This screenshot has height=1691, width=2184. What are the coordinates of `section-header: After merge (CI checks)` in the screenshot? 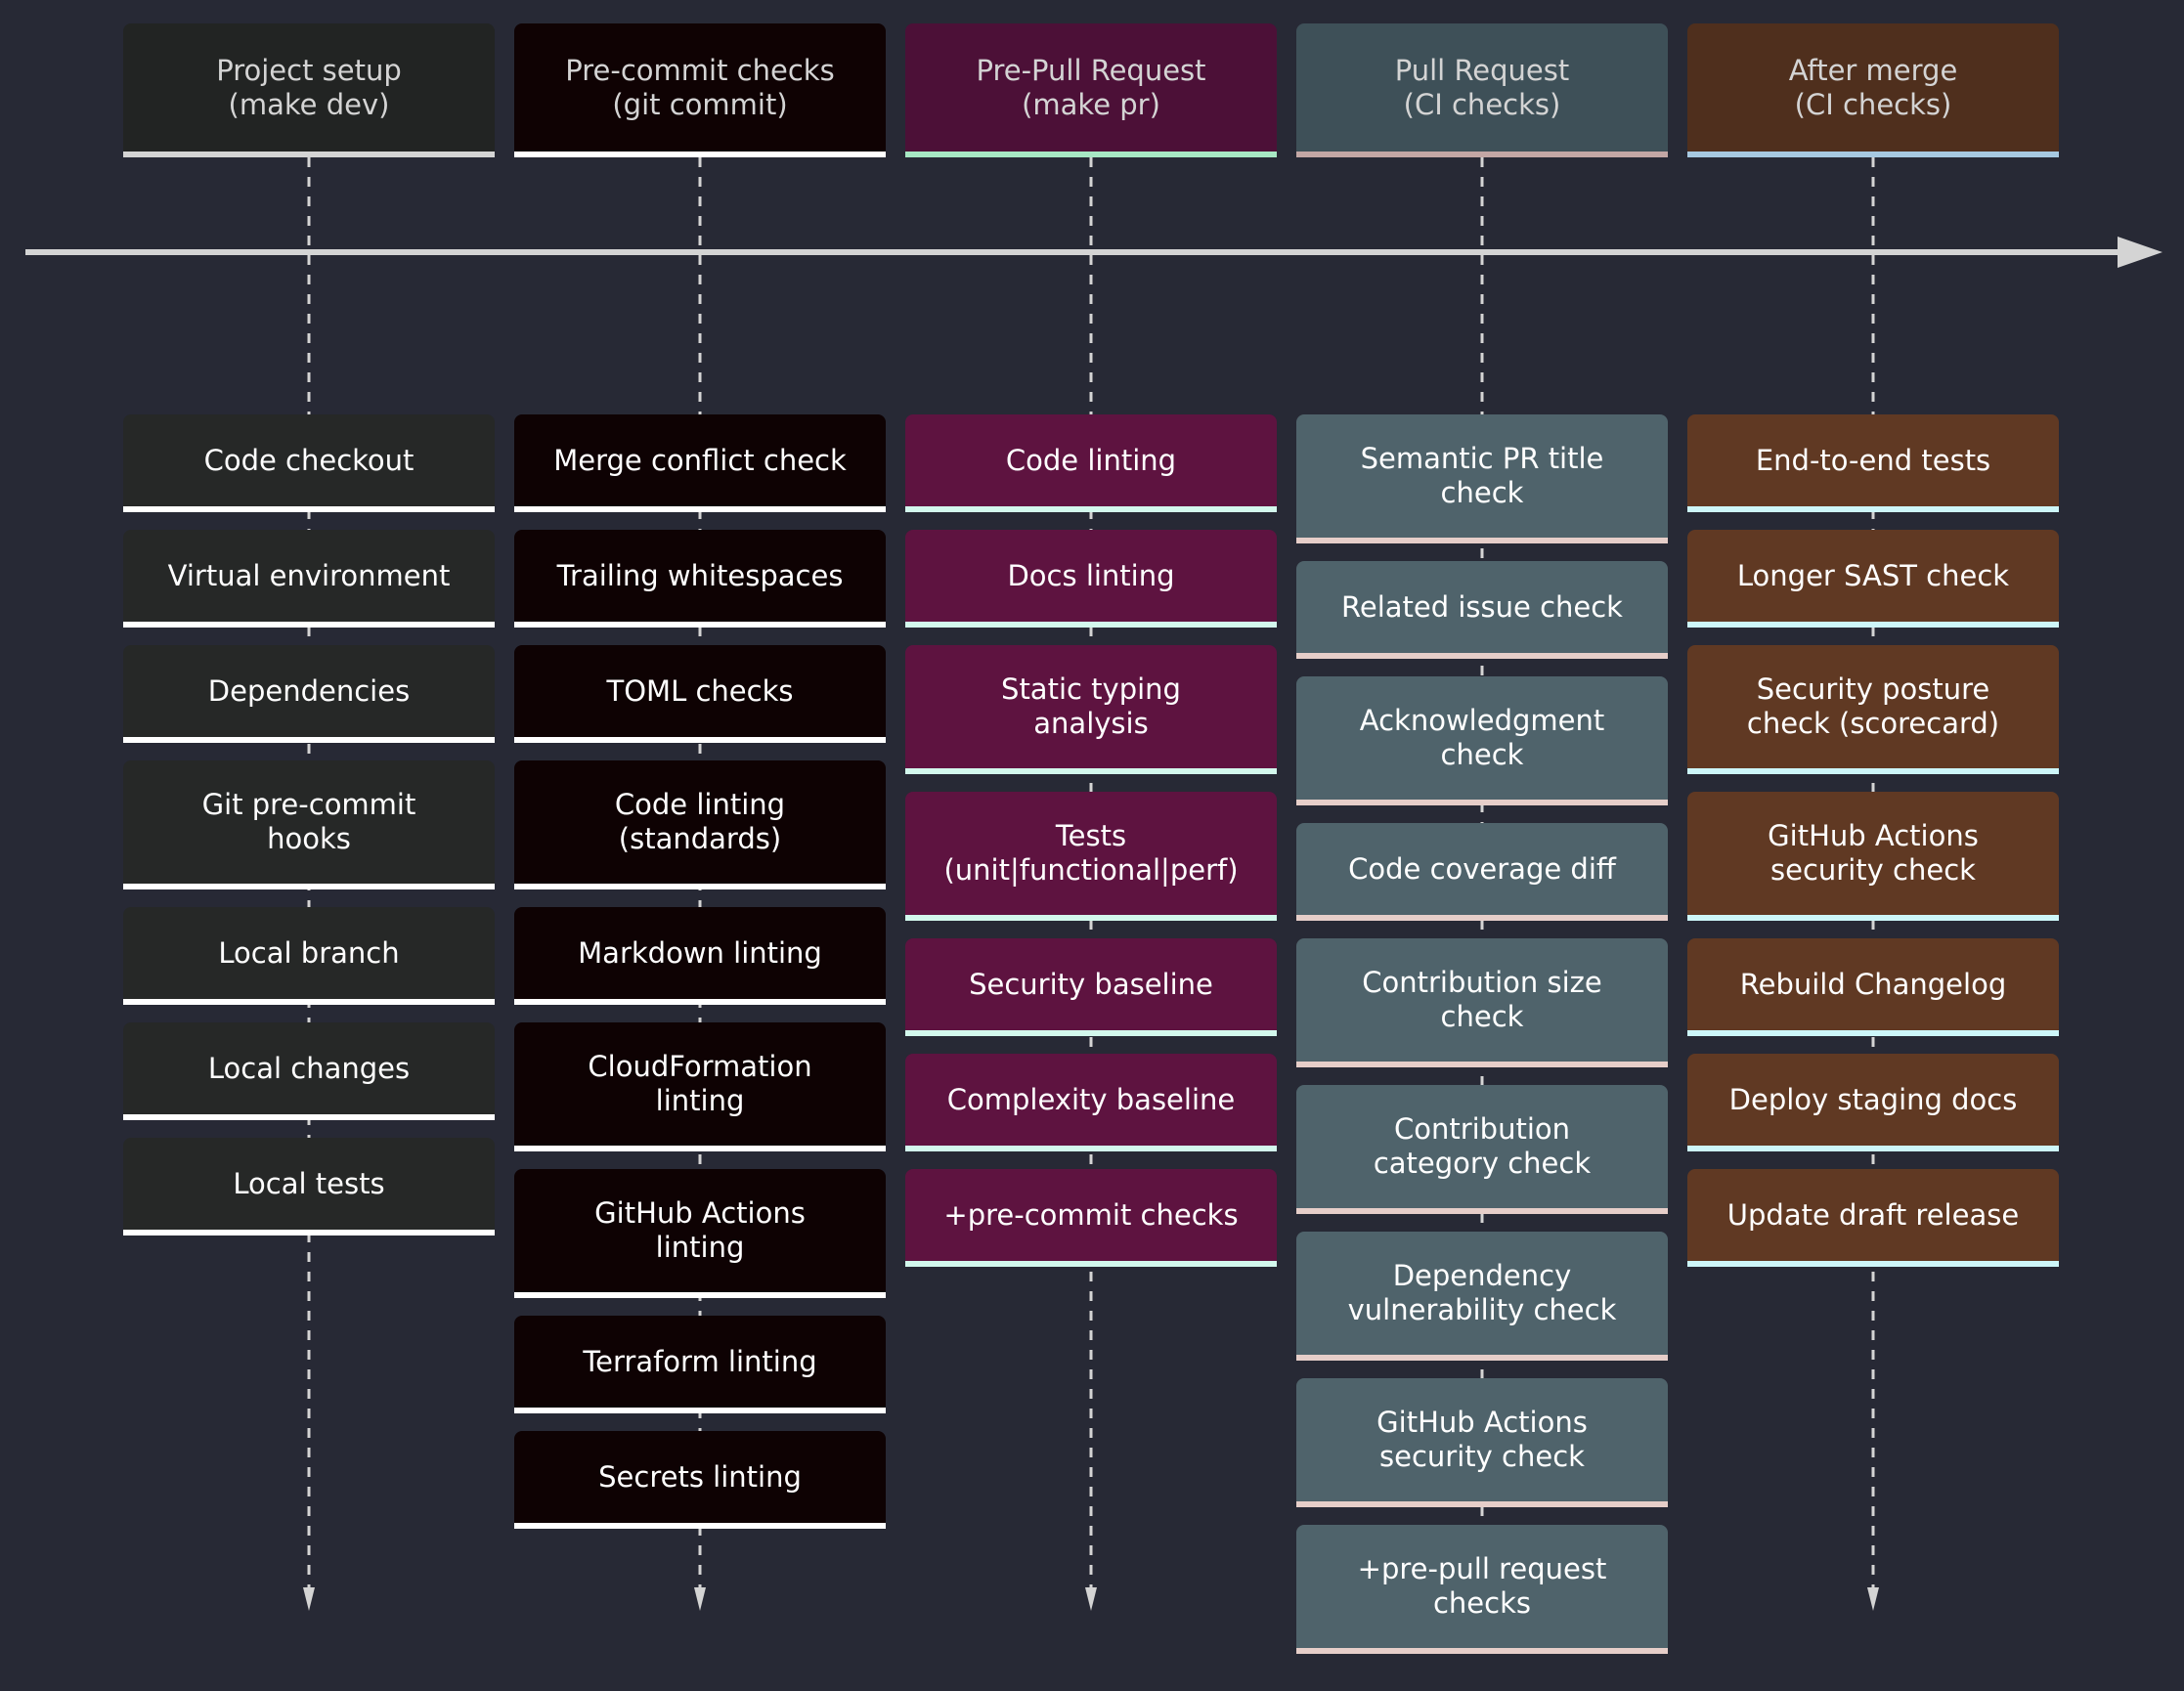 It's located at (1873, 90).